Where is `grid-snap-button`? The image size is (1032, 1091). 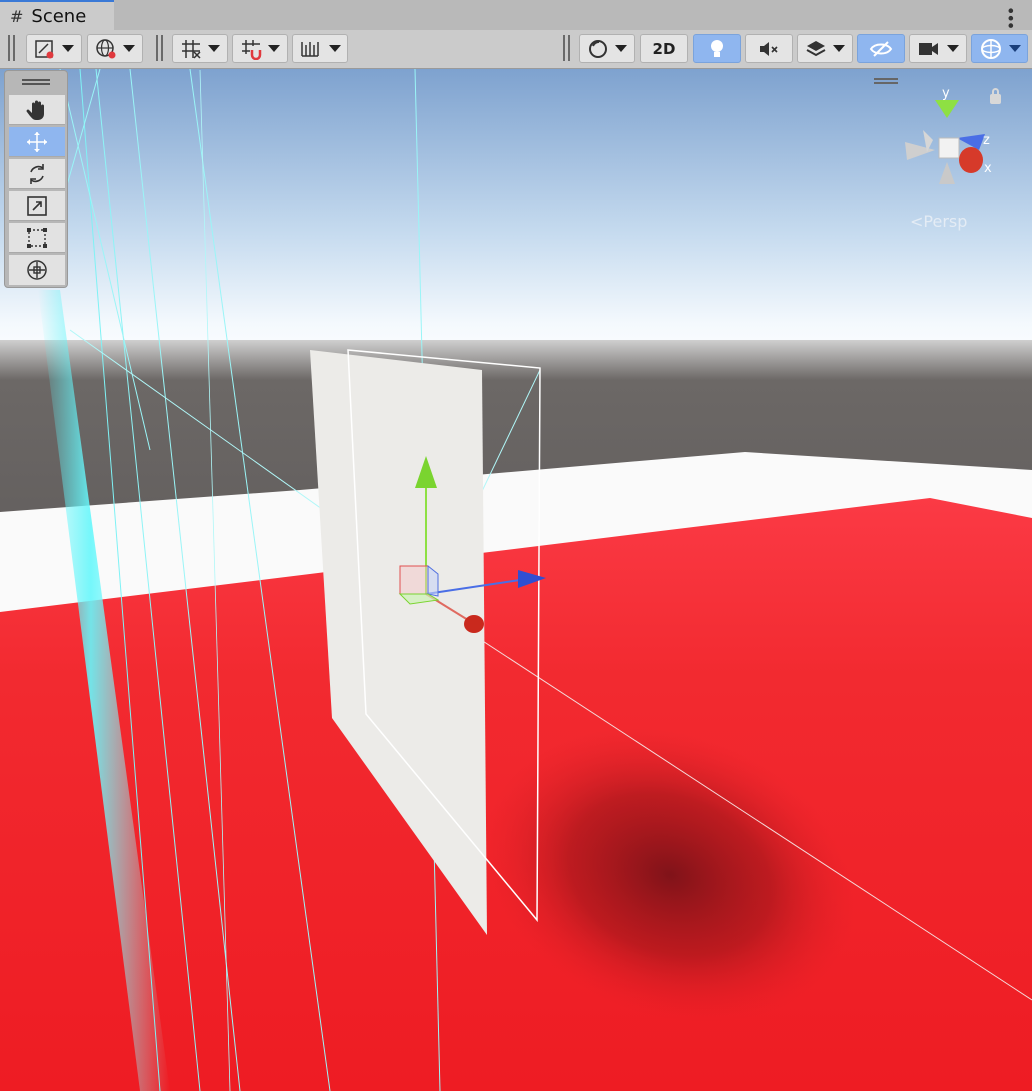 grid-snap-button is located at coordinates (200, 48).